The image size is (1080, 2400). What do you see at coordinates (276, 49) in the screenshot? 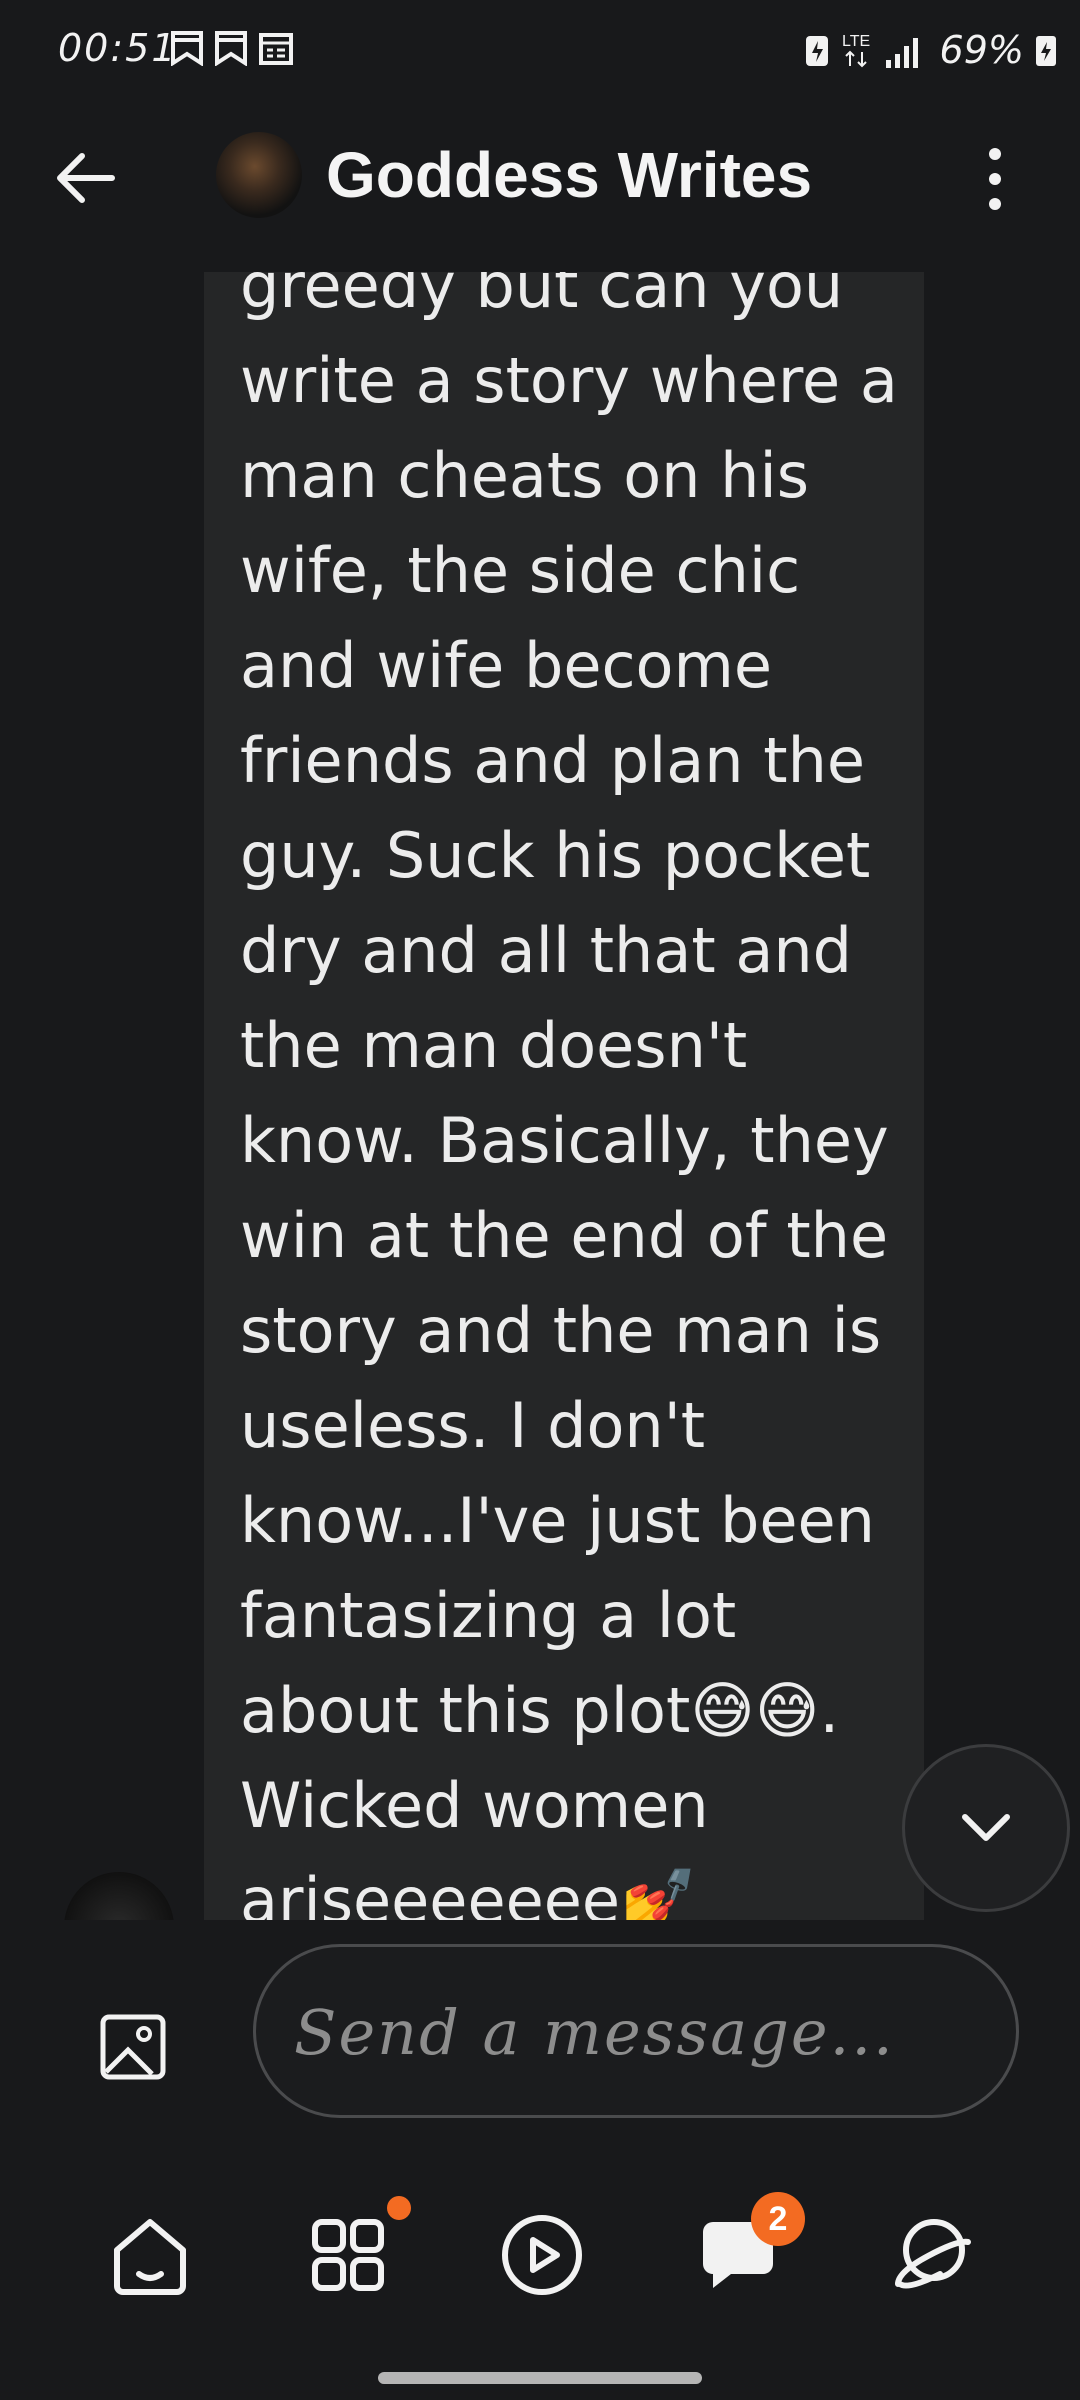
I see `calendar-icon` at bounding box center [276, 49].